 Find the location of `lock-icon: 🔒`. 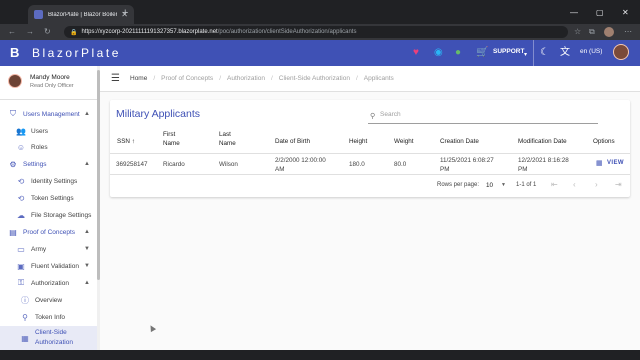

lock-icon: 🔒 is located at coordinates (74, 32).